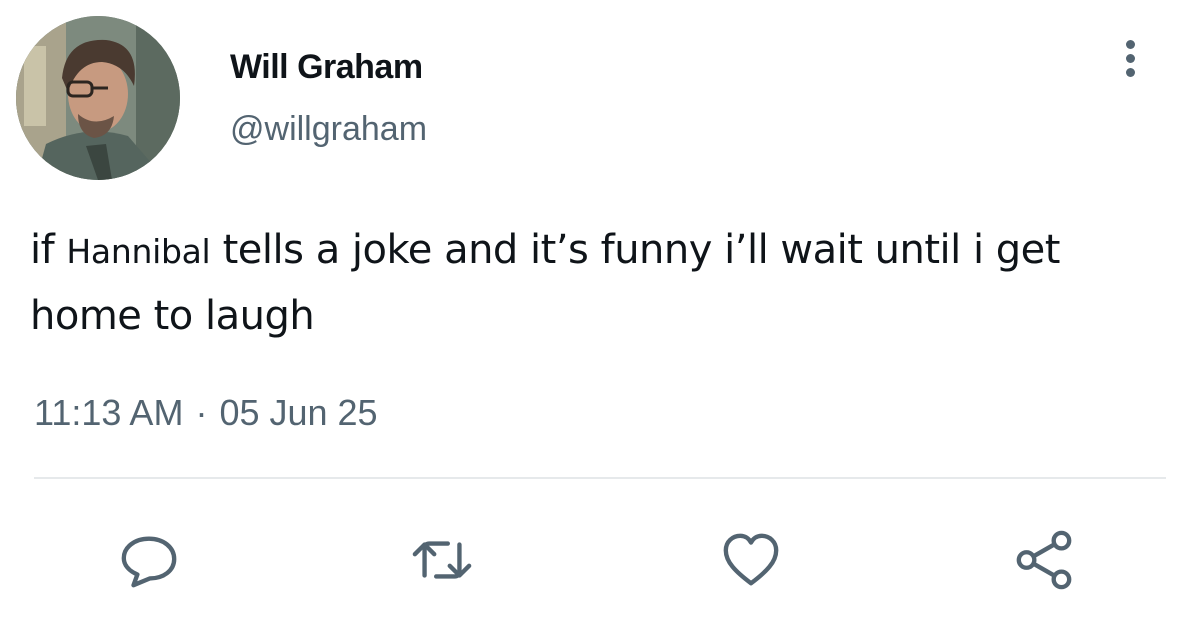 Image resolution: width=1200 pixels, height=627 pixels. I want to click on heart-icon, so click(751, 559).